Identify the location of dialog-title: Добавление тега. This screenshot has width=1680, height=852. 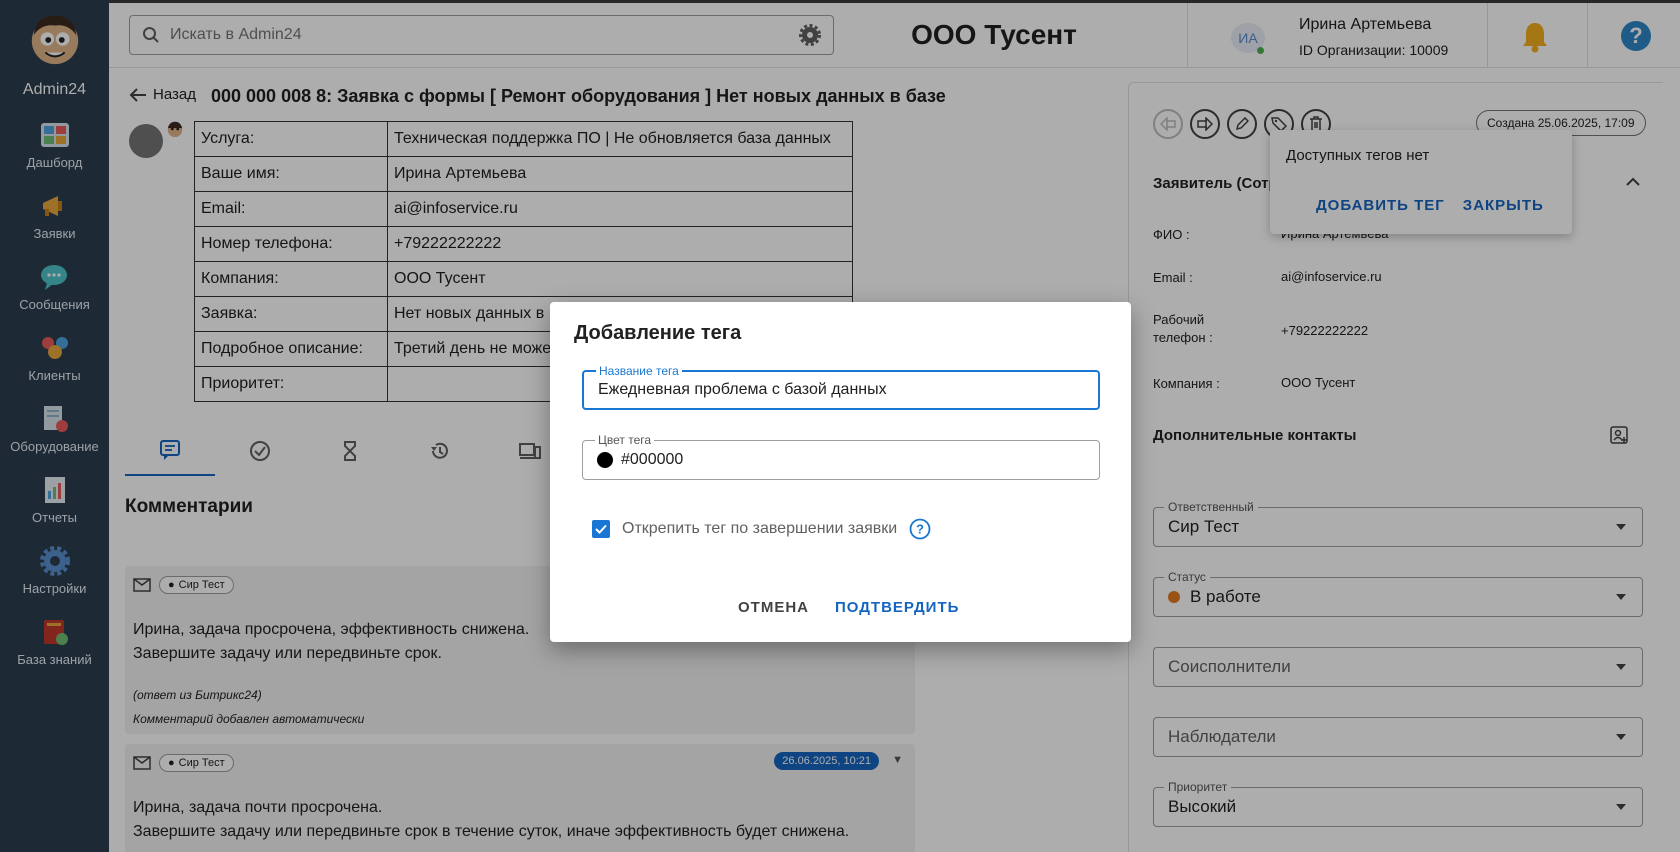
(658, 333).